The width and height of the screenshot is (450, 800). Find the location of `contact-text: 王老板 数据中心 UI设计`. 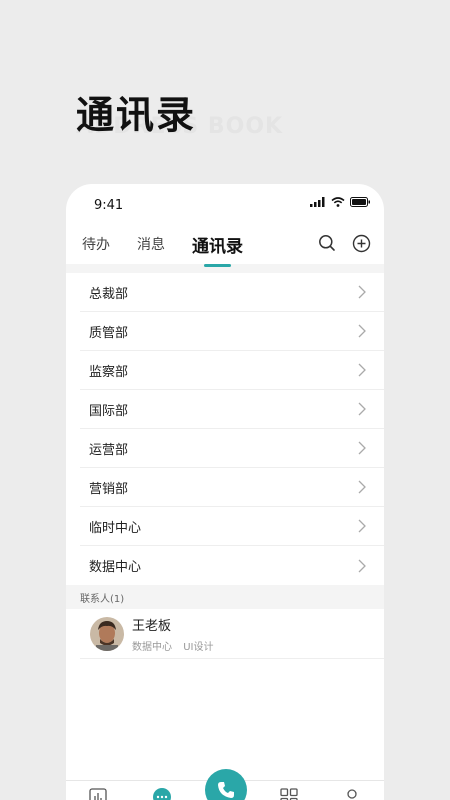

contact-text: 王老板 数据中心 UI设计 is located at coordinates (172, 634).